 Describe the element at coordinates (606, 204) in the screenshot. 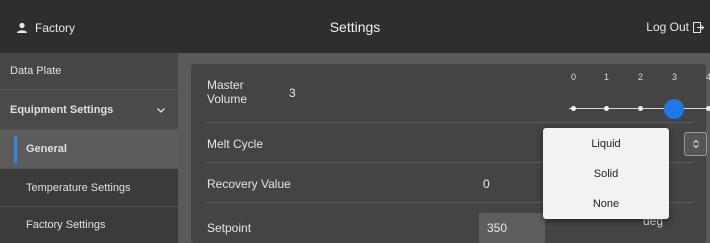

I see `dropdown-option-none: None` at that location.